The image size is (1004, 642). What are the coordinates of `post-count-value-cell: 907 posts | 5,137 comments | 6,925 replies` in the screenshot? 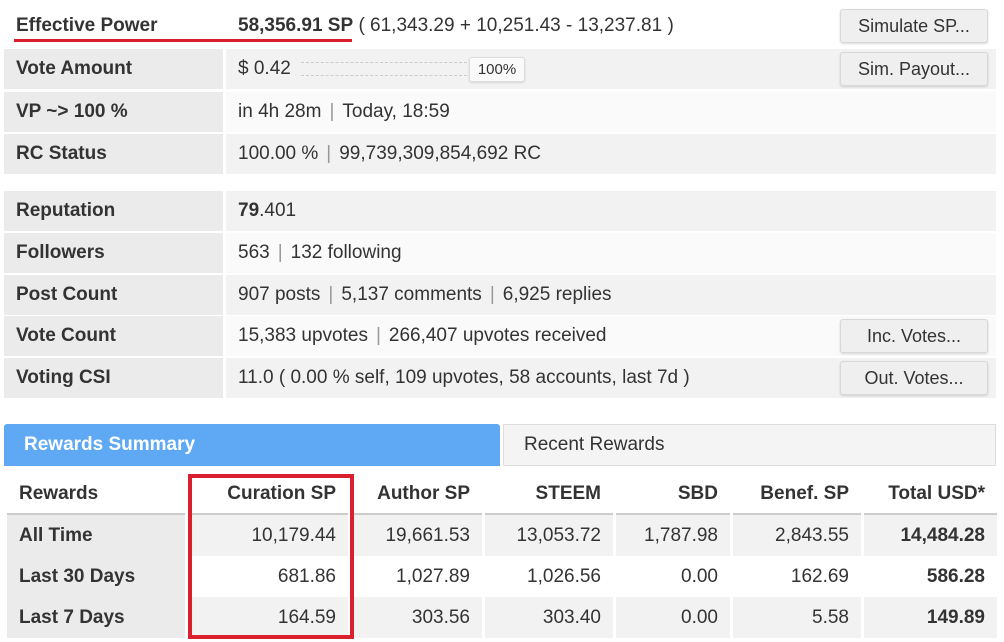 It's located at (611, 295).